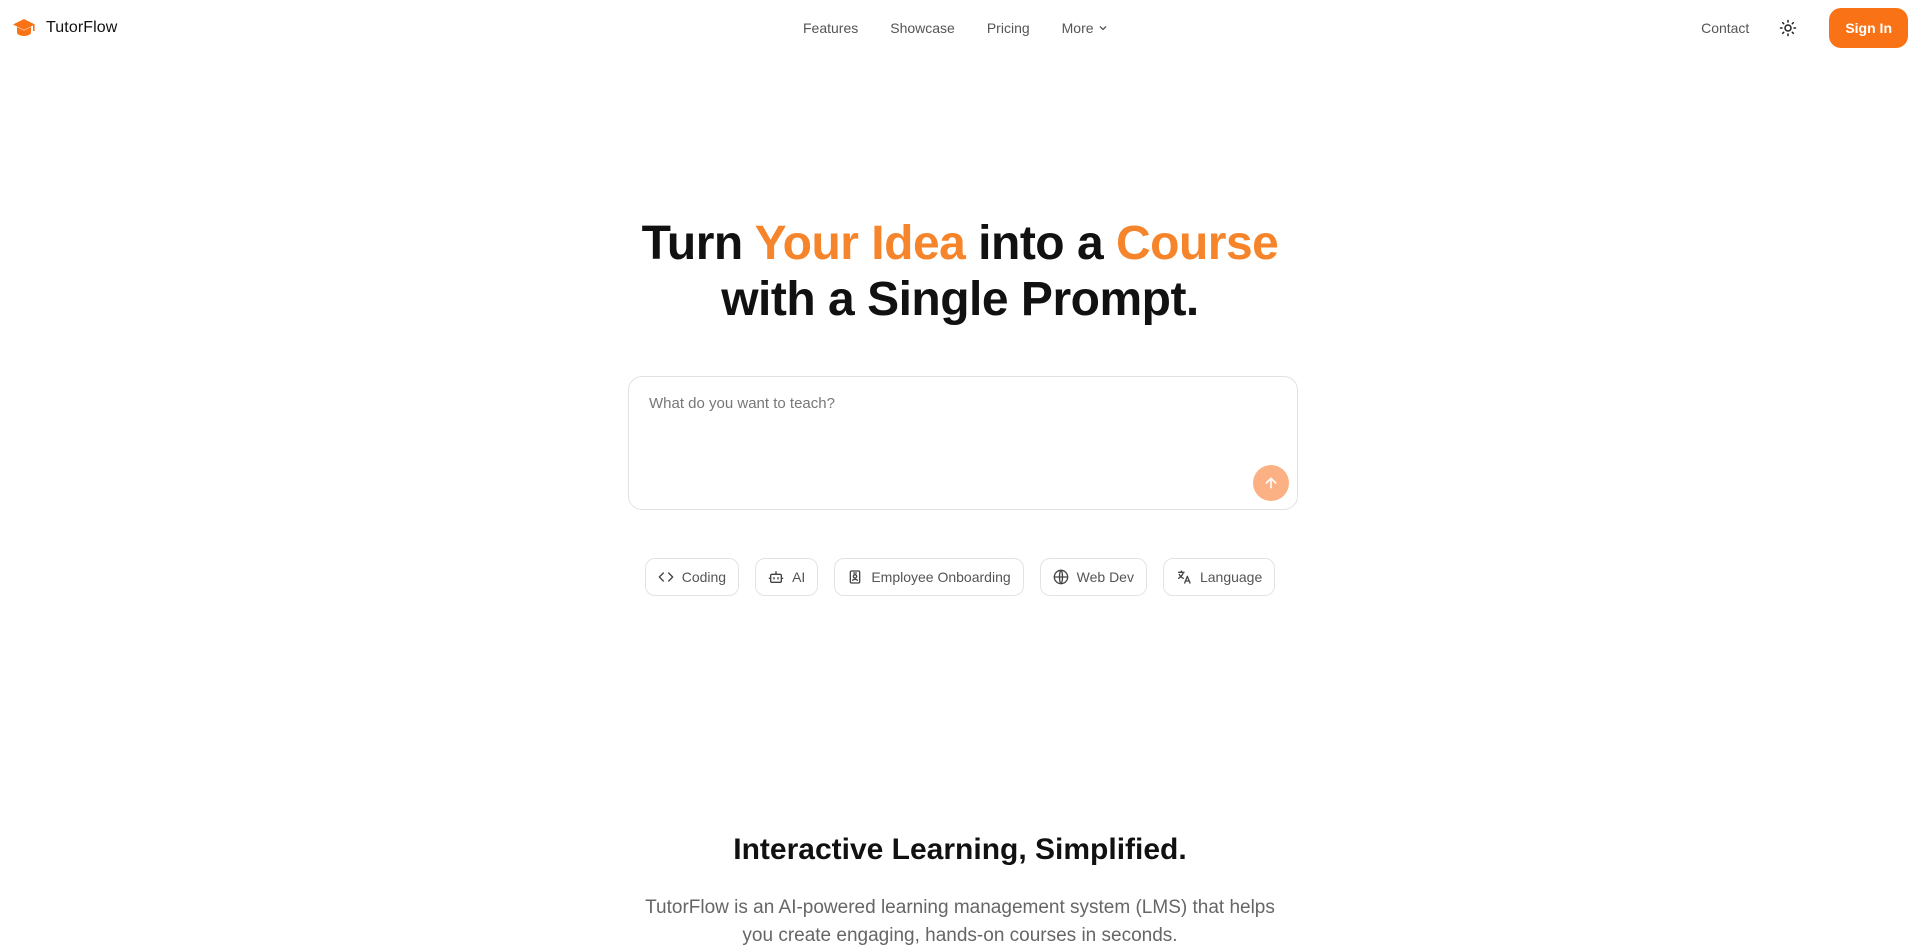 The width and height of the screenshot is (1920, 950). What do you see at coordinates (1184, 577) in the screenshot?
I see `translate-icon` at bounding box center [1184, 577].